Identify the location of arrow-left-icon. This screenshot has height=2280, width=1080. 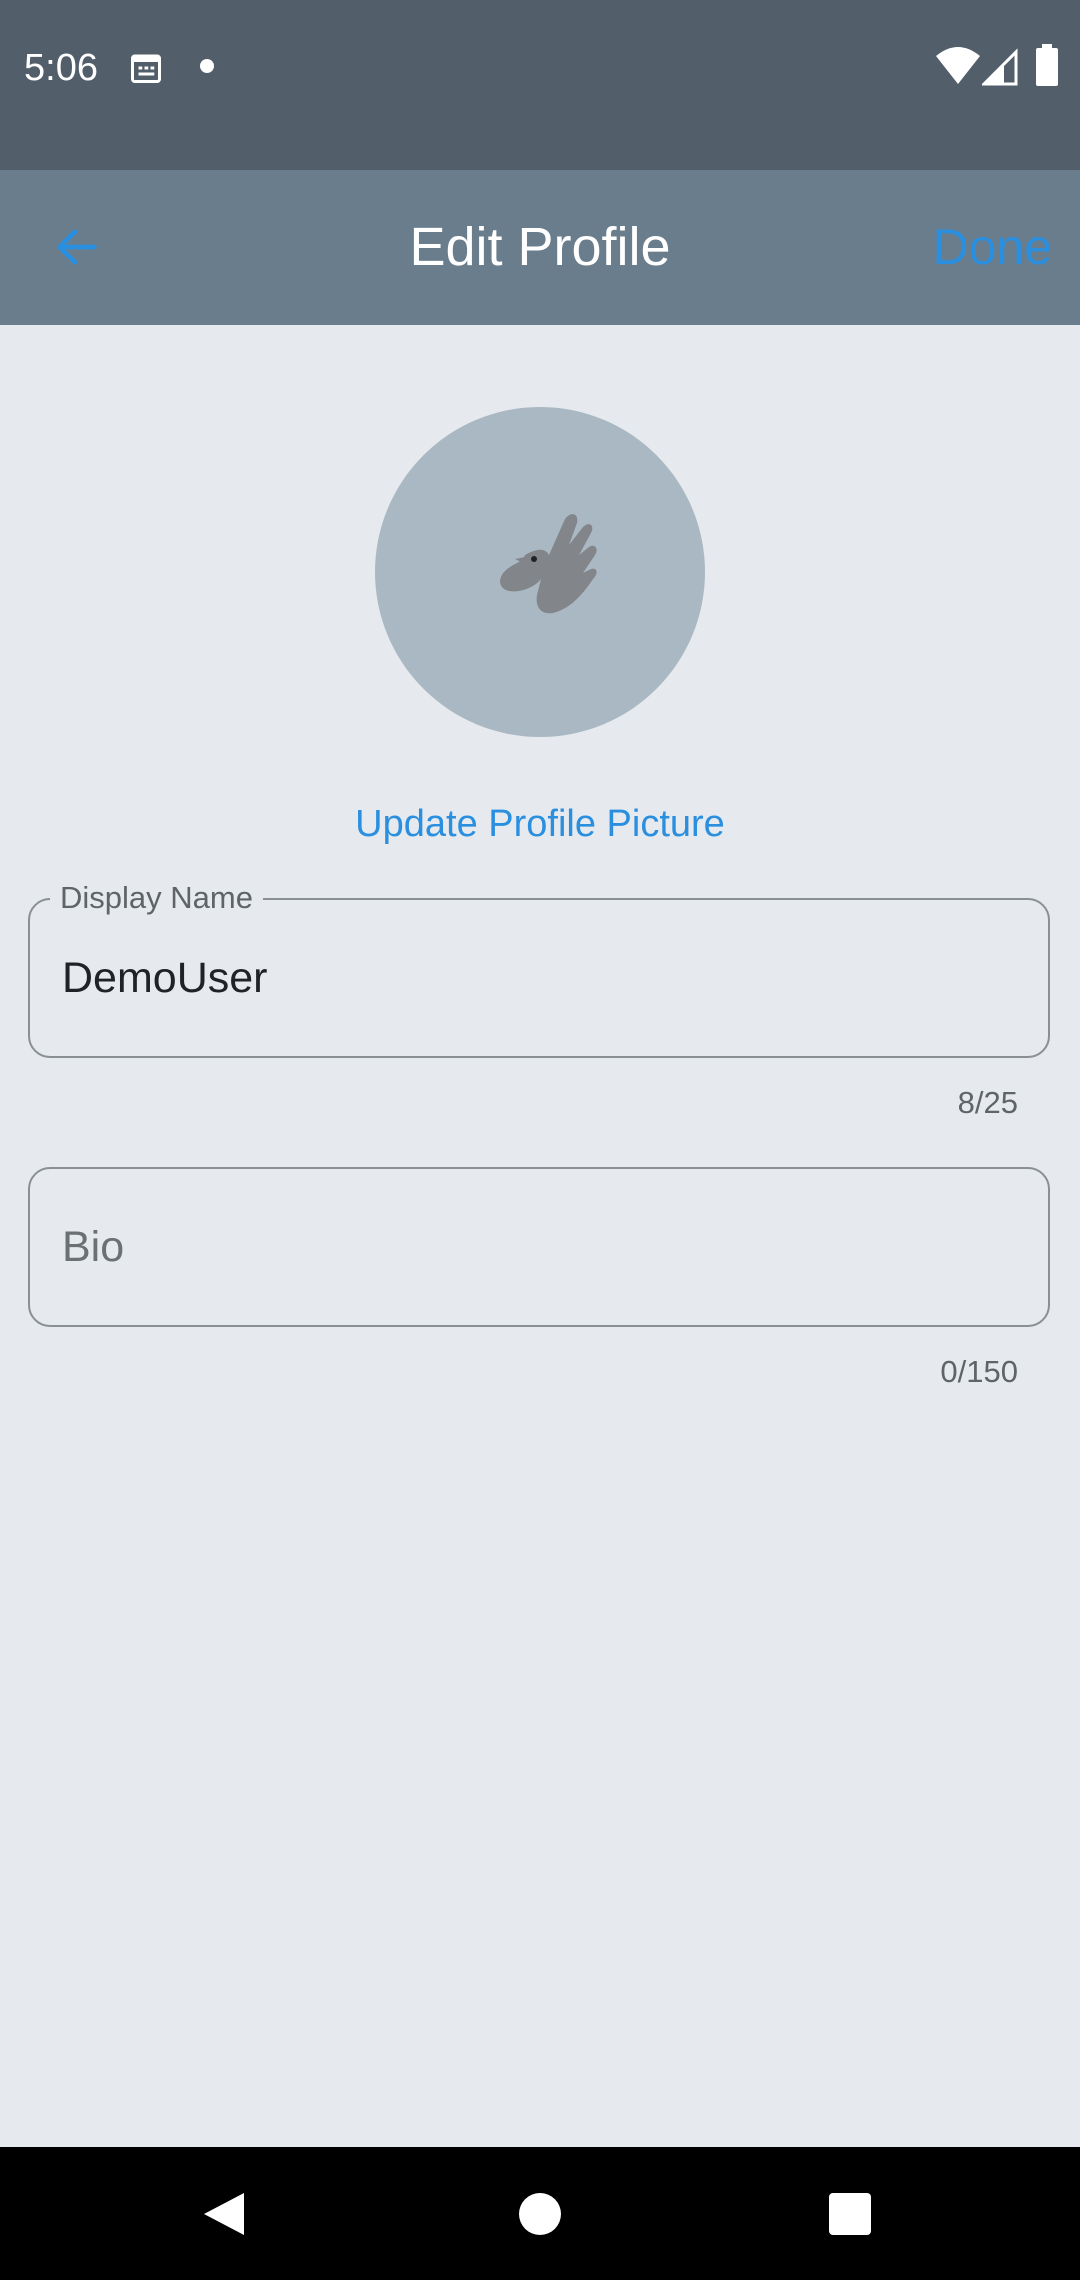
(77, 247).